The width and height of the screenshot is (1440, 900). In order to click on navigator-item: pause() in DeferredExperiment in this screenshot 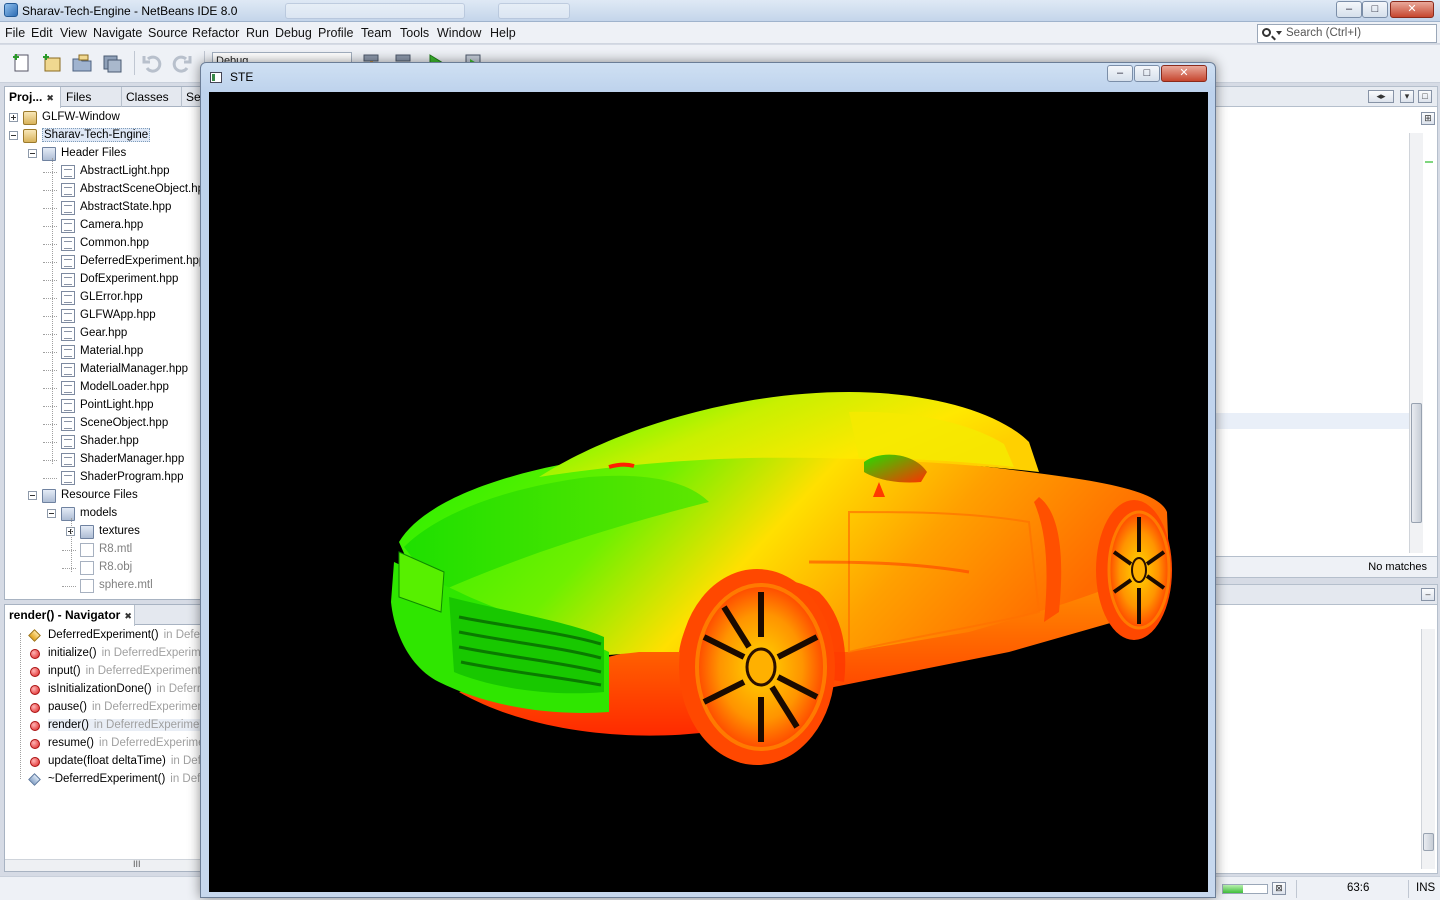, I will do `click(106, 708)`.